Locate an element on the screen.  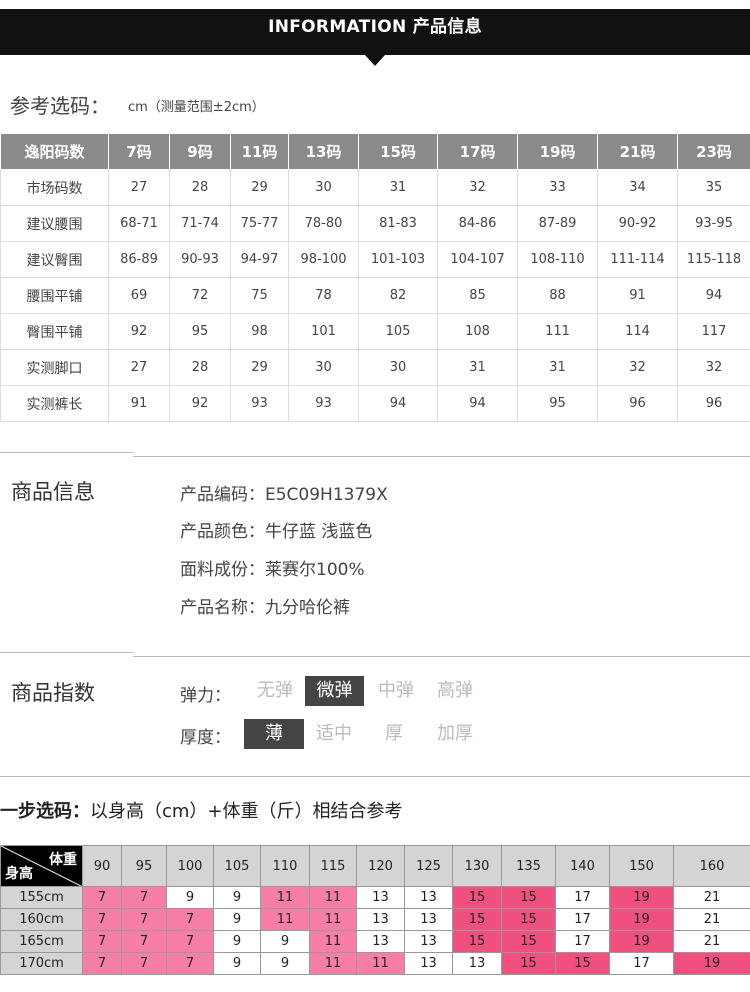
thickness-option: 适中 is located at coordinates (334, 733).